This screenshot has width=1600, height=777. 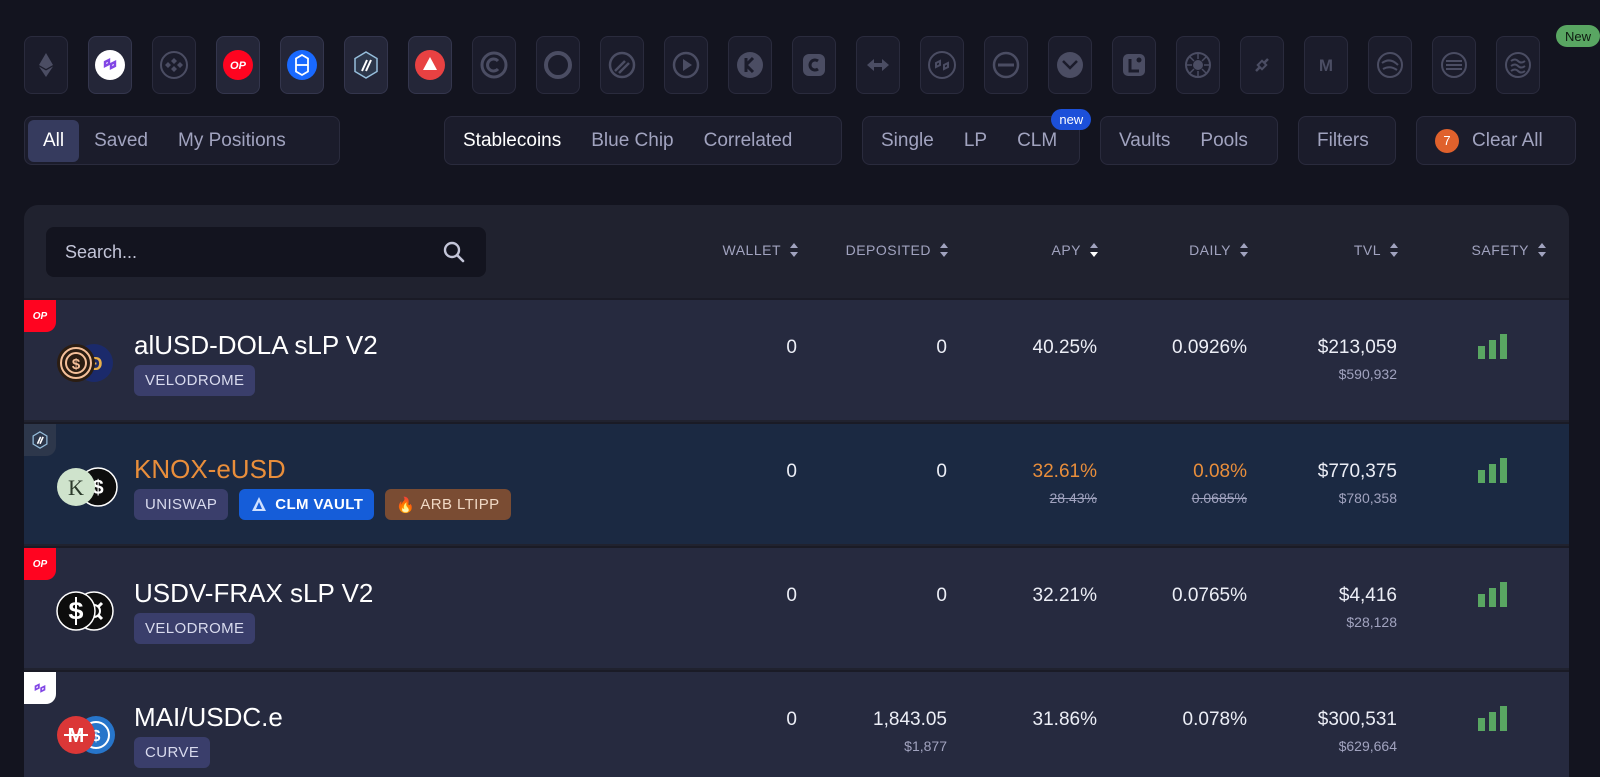 I want to click on vault-tags: CURVE, so click(x=172, y=752).